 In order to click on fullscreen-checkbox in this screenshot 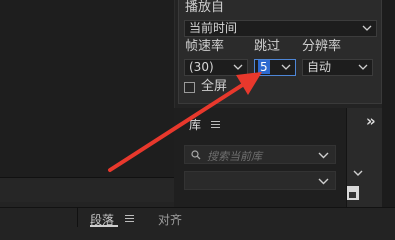, I will do `click(189, 87)`.